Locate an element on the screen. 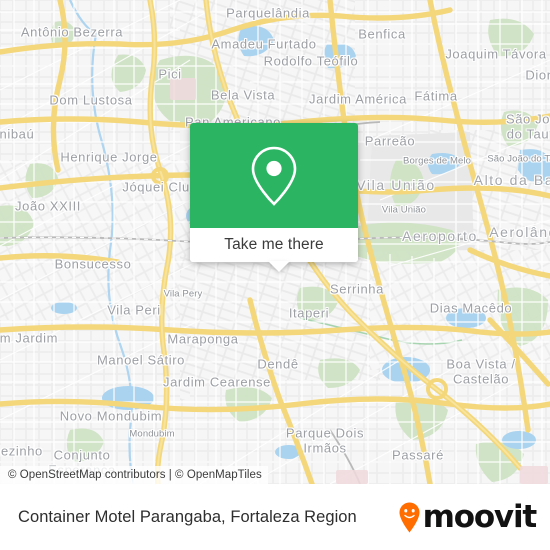 Image resolution: width=550 pixels, height=550 pixels. destination-popup-card: Take me there is located at coordinates (274, 197).